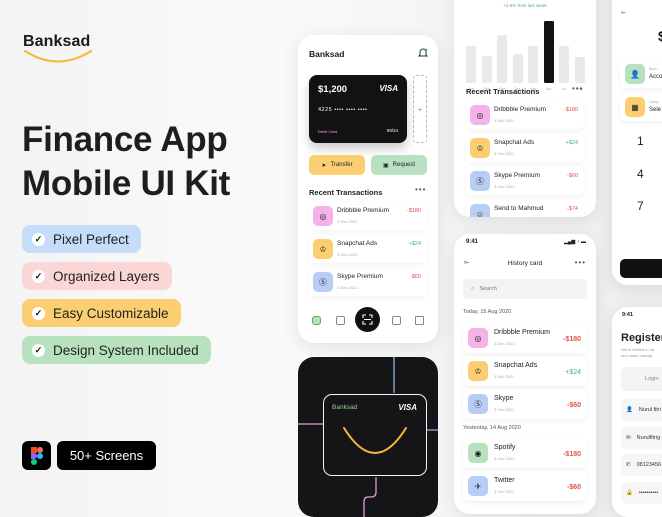 This screenshot has width=662, height=517. What do you see at coordinates (653, 69) in the screenshot?
I see `field-label: Bank` at bounding box center [653, 69].